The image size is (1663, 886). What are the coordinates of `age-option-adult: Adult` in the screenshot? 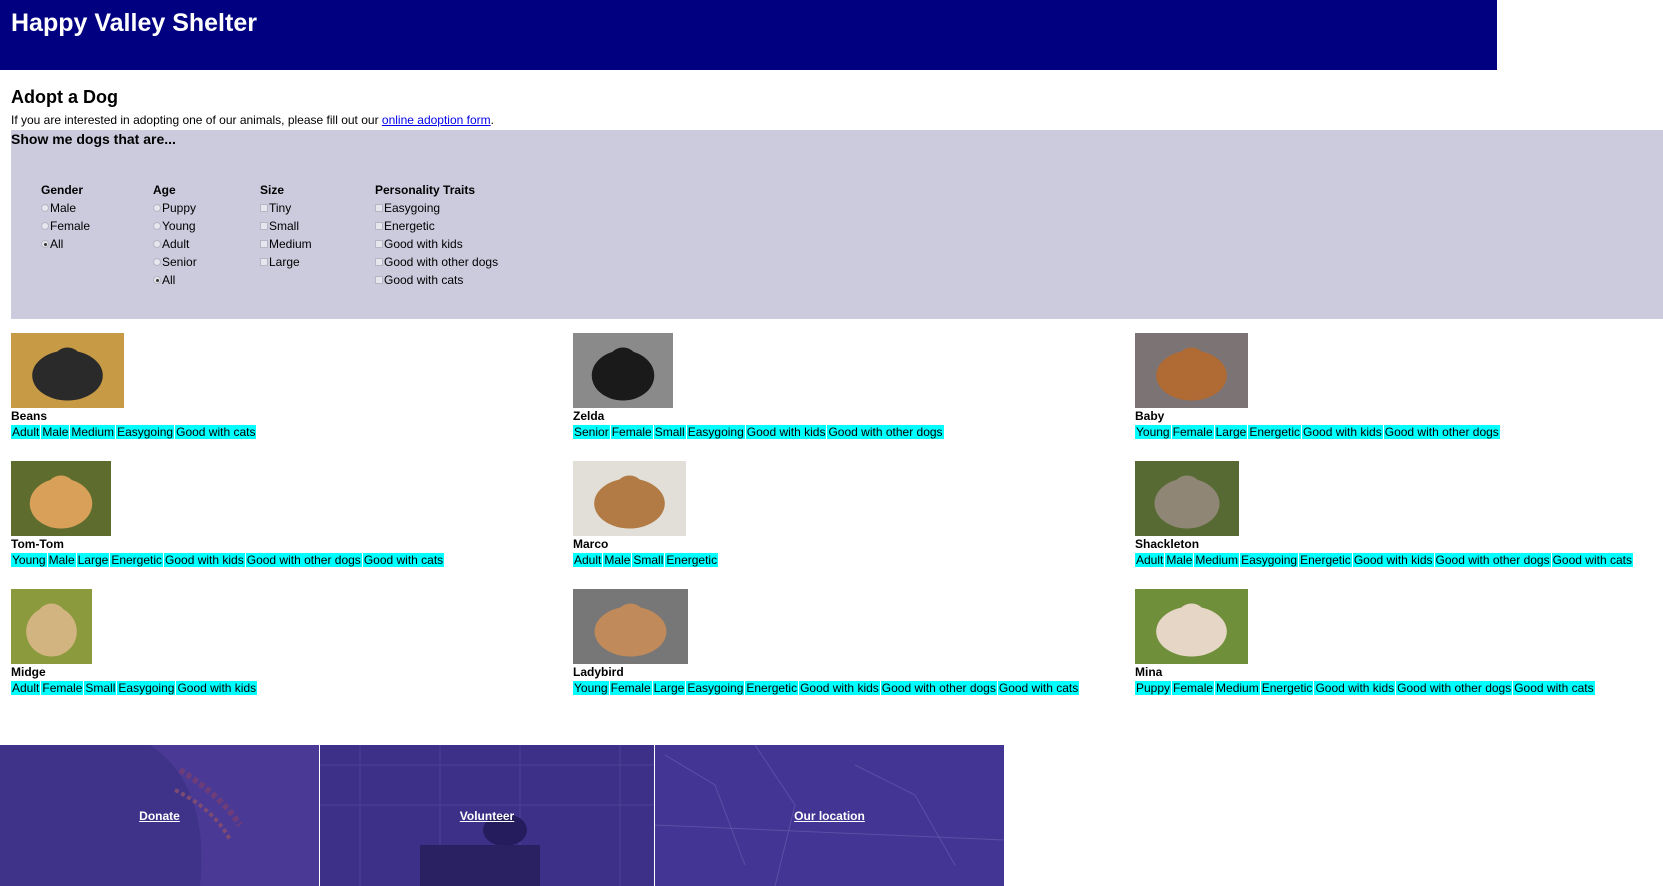 It's located at (175, 244).